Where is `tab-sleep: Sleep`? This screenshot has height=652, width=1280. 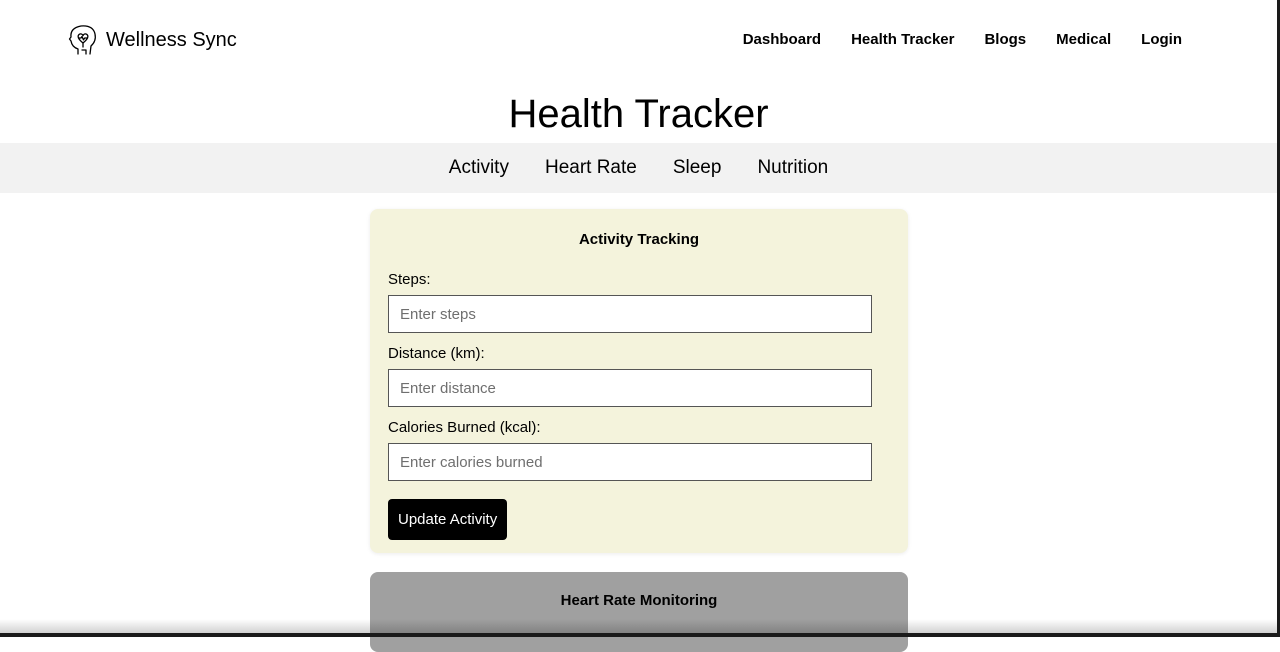
tab-sleep: Sleep is located at coordinates (697, 168).